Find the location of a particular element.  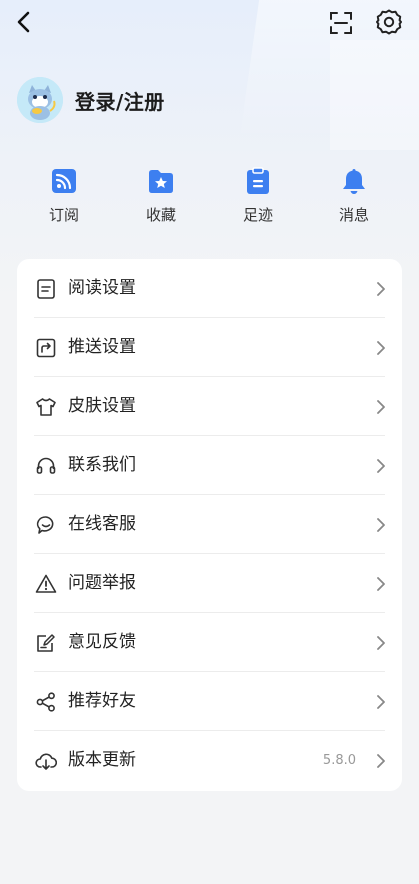

settings-button is located at coordinates (389, 22).